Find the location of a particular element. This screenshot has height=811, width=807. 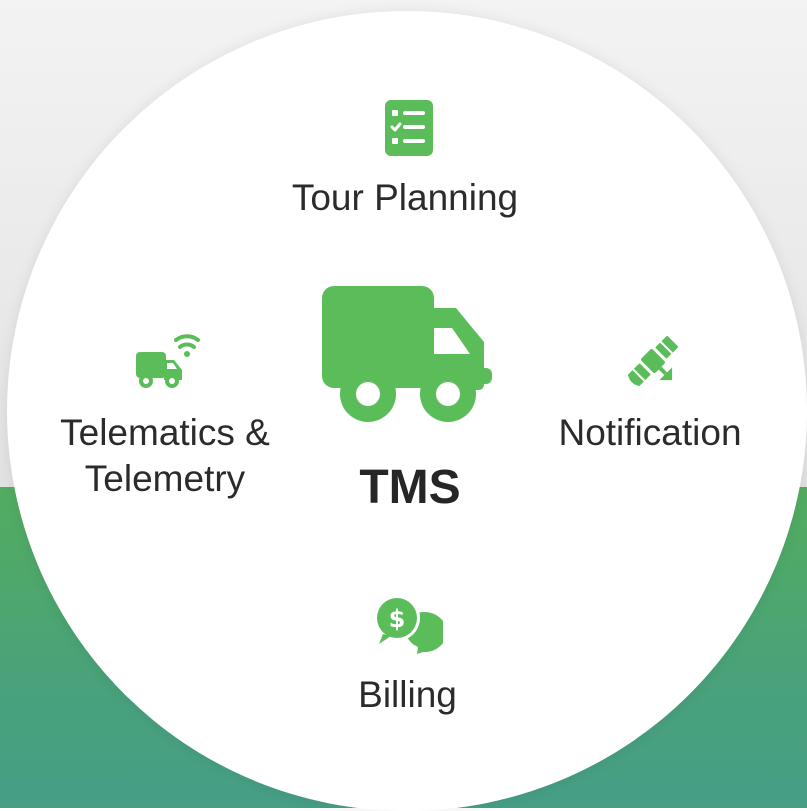

wifi-truck-icon is located at coordinates (168, 361).